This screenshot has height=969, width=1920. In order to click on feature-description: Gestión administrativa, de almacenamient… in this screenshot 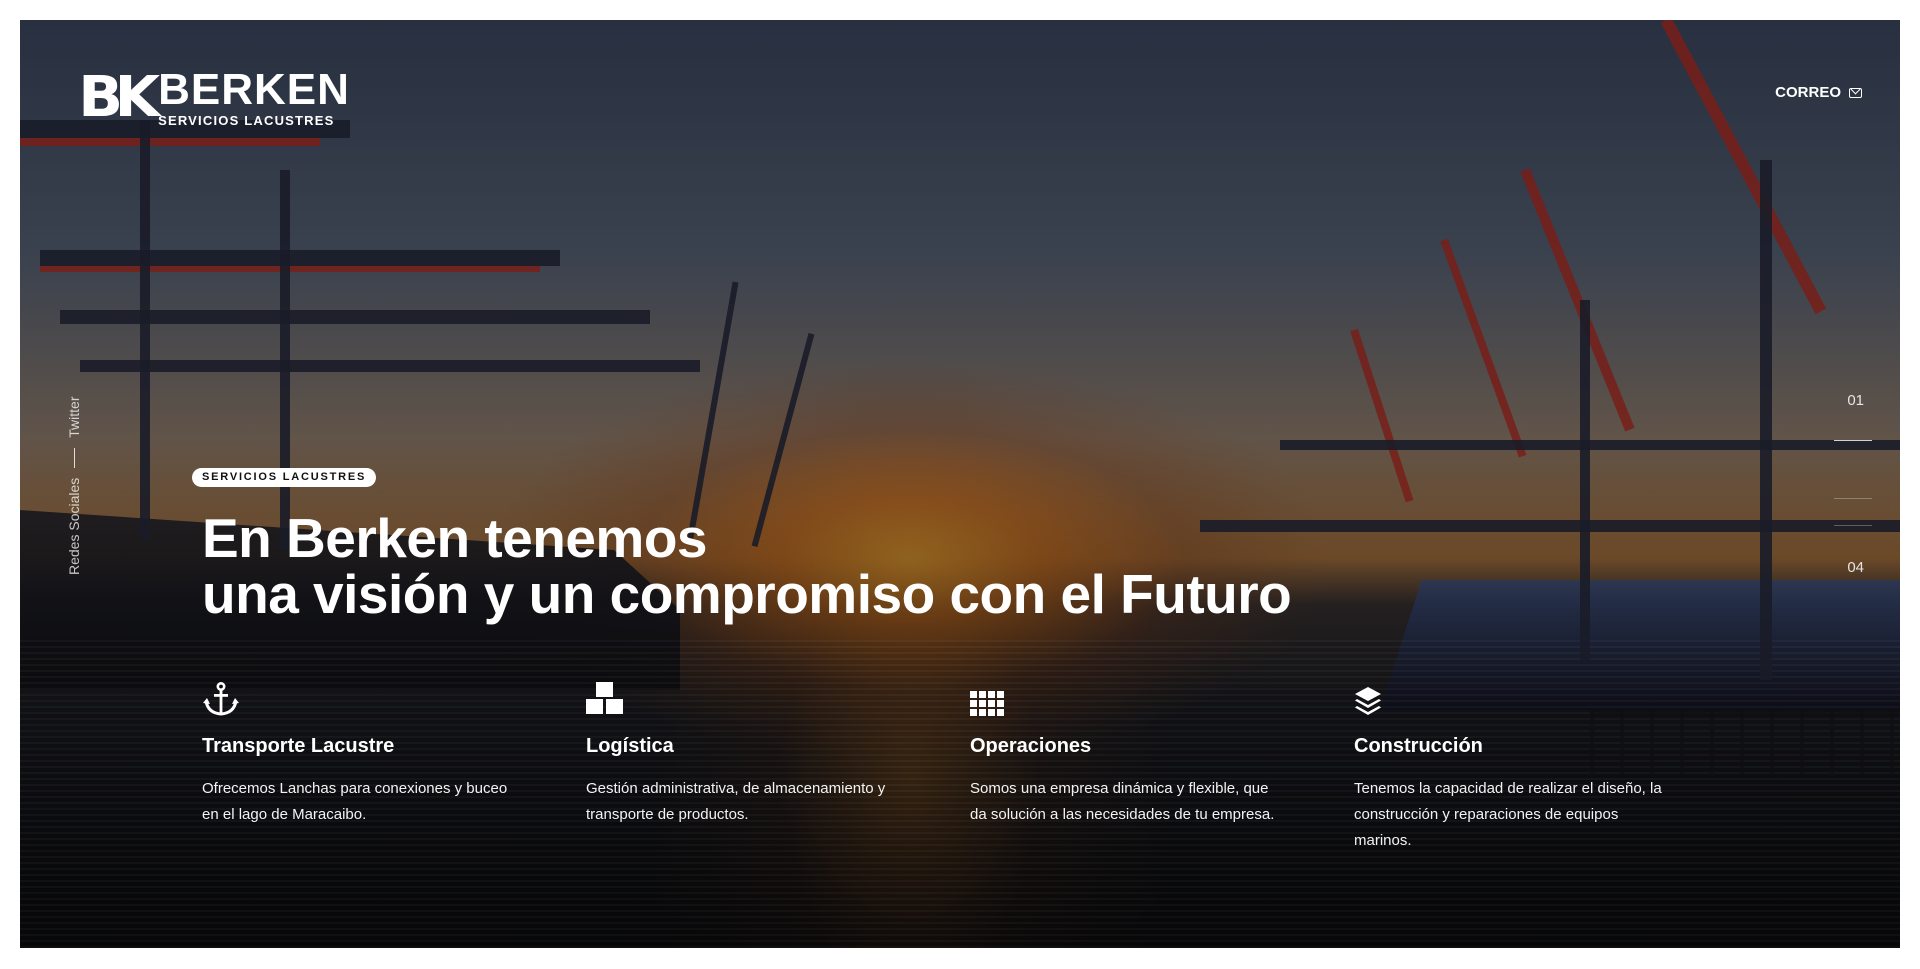, I will do `click(756, 802)`.